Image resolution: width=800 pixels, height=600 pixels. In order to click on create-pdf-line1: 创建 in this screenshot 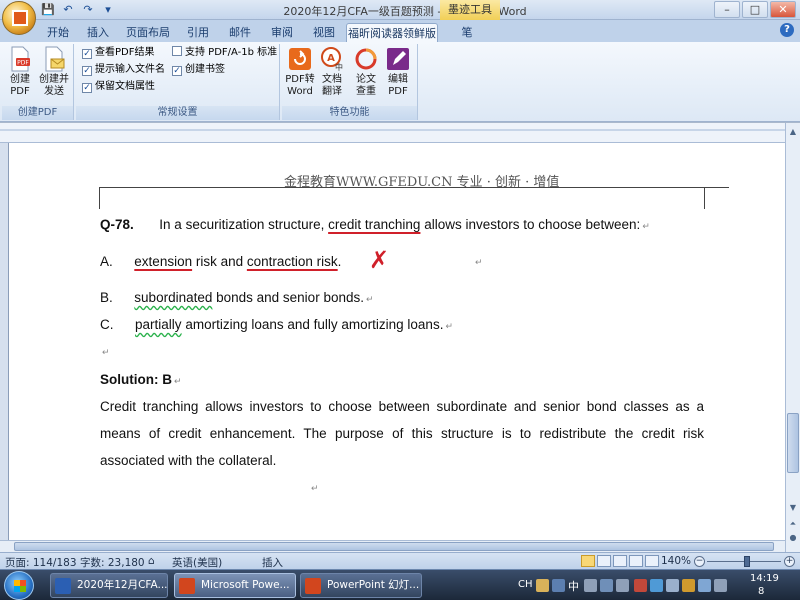, I will do `click(20, 79)`.